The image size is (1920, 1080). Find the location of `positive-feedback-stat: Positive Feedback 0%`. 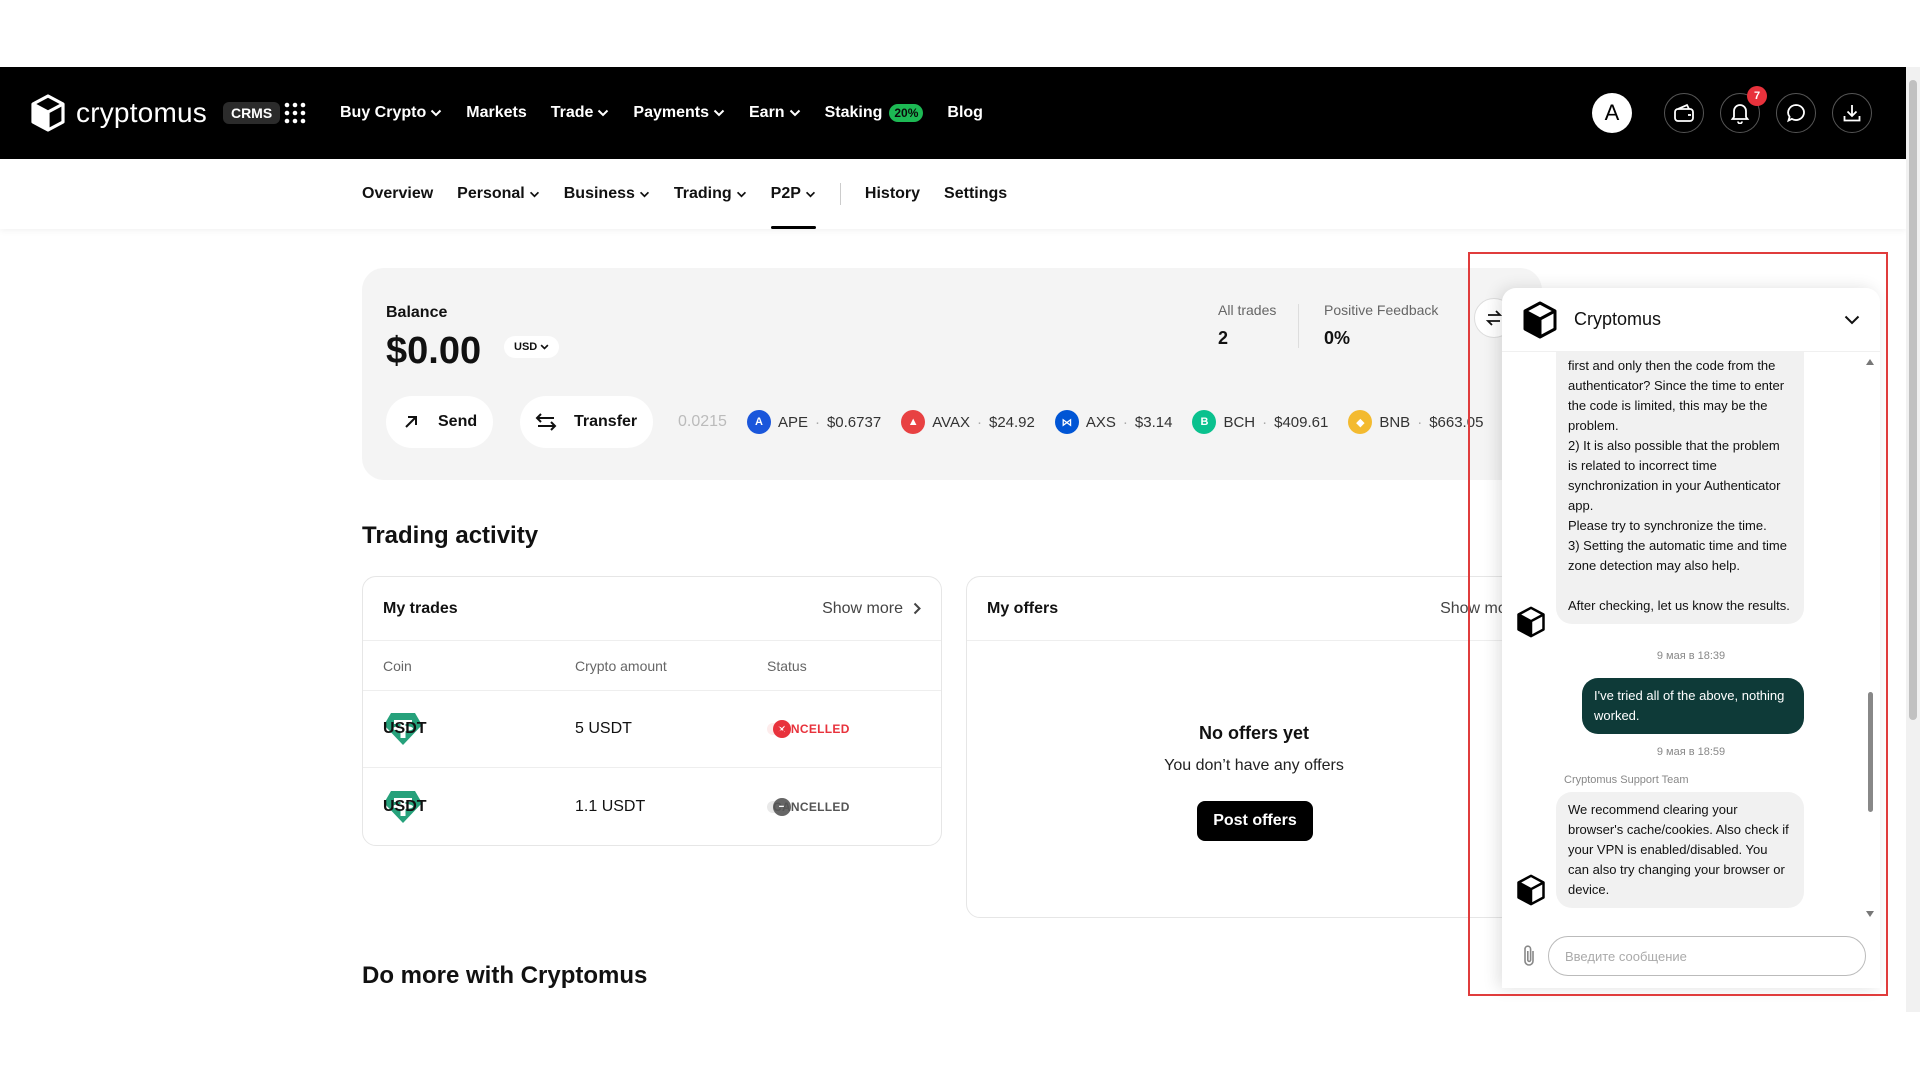

positive-feedback-stat: Positive Feedback 0% is located at coordinates (1381, 325).